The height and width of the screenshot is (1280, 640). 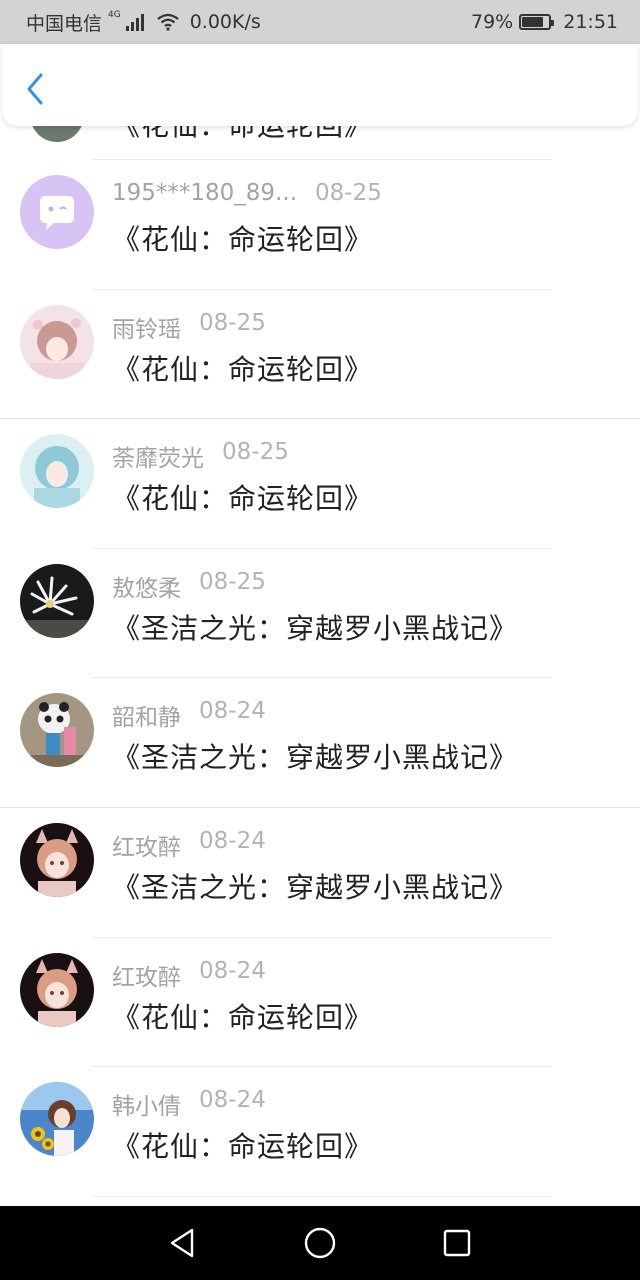 I want to click on list-item: 195***180_89... 08-25 《花仙：命运轮回》, so click(x=320, y=225).